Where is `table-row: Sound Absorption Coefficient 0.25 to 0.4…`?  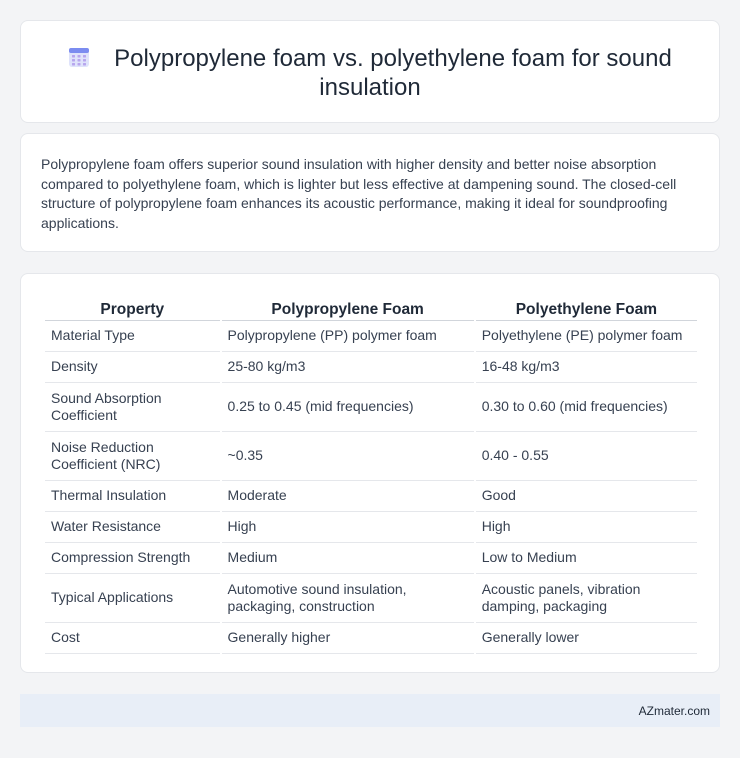
table-row: Sound Absorption Coefficient 0.25 to 0.4… is located at coordinates (371, 407).